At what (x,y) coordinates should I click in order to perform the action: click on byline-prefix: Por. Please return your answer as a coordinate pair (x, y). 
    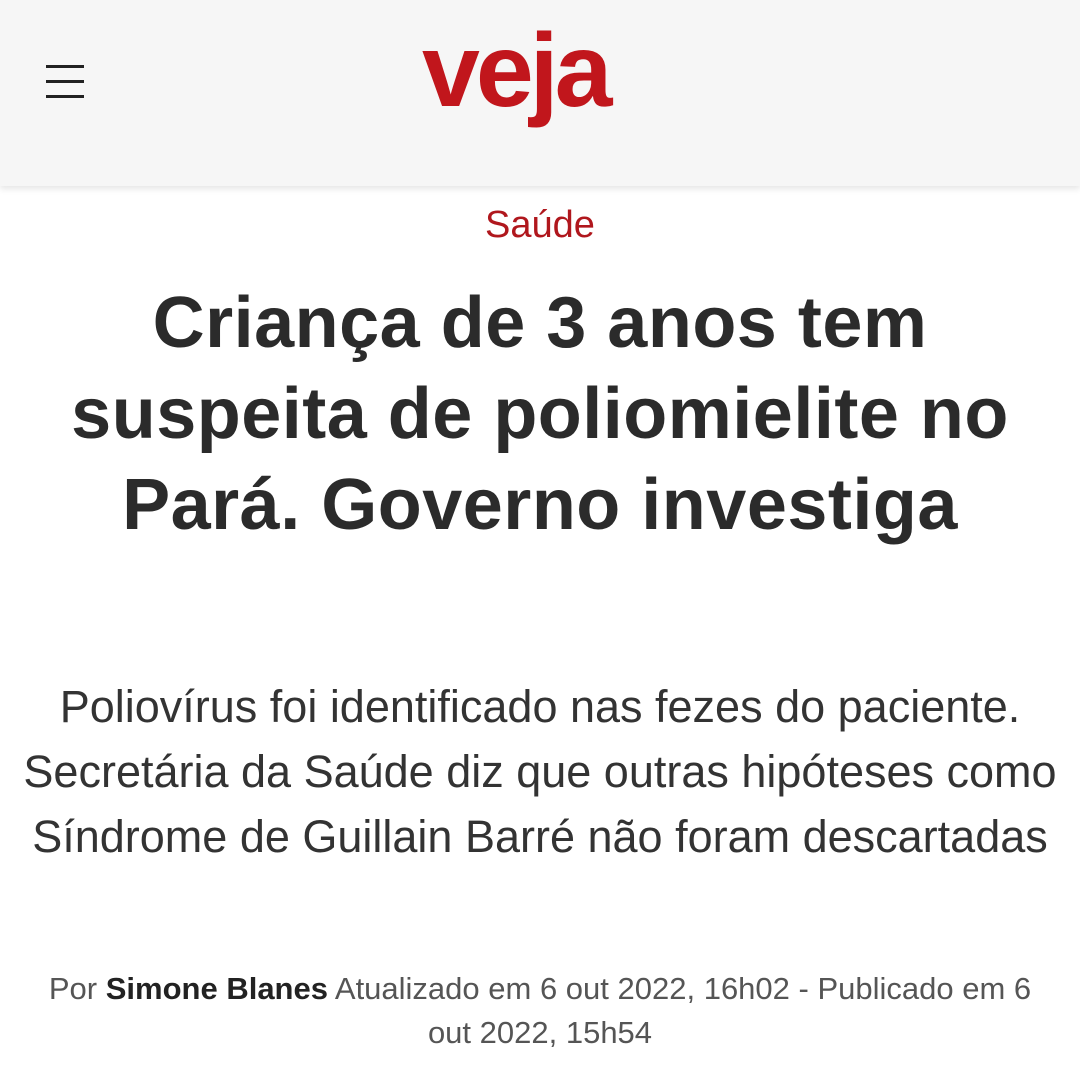
    Looking at the image, I should click on (73, 988).